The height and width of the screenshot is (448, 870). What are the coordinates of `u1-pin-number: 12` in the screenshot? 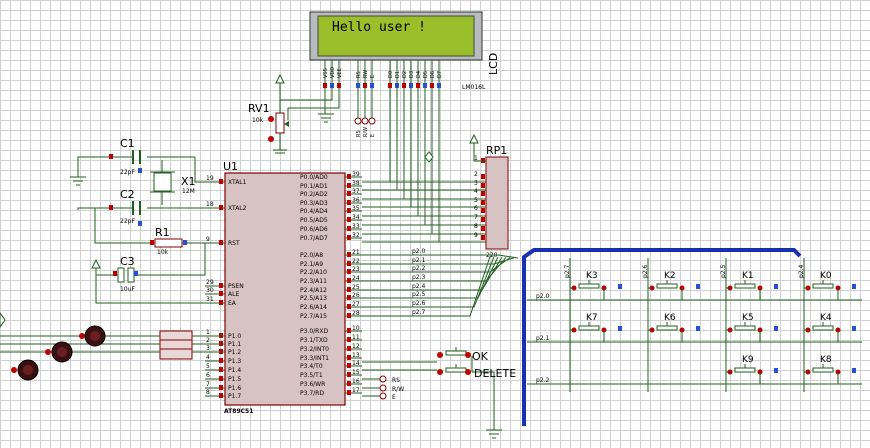 It's located at (356, 346).